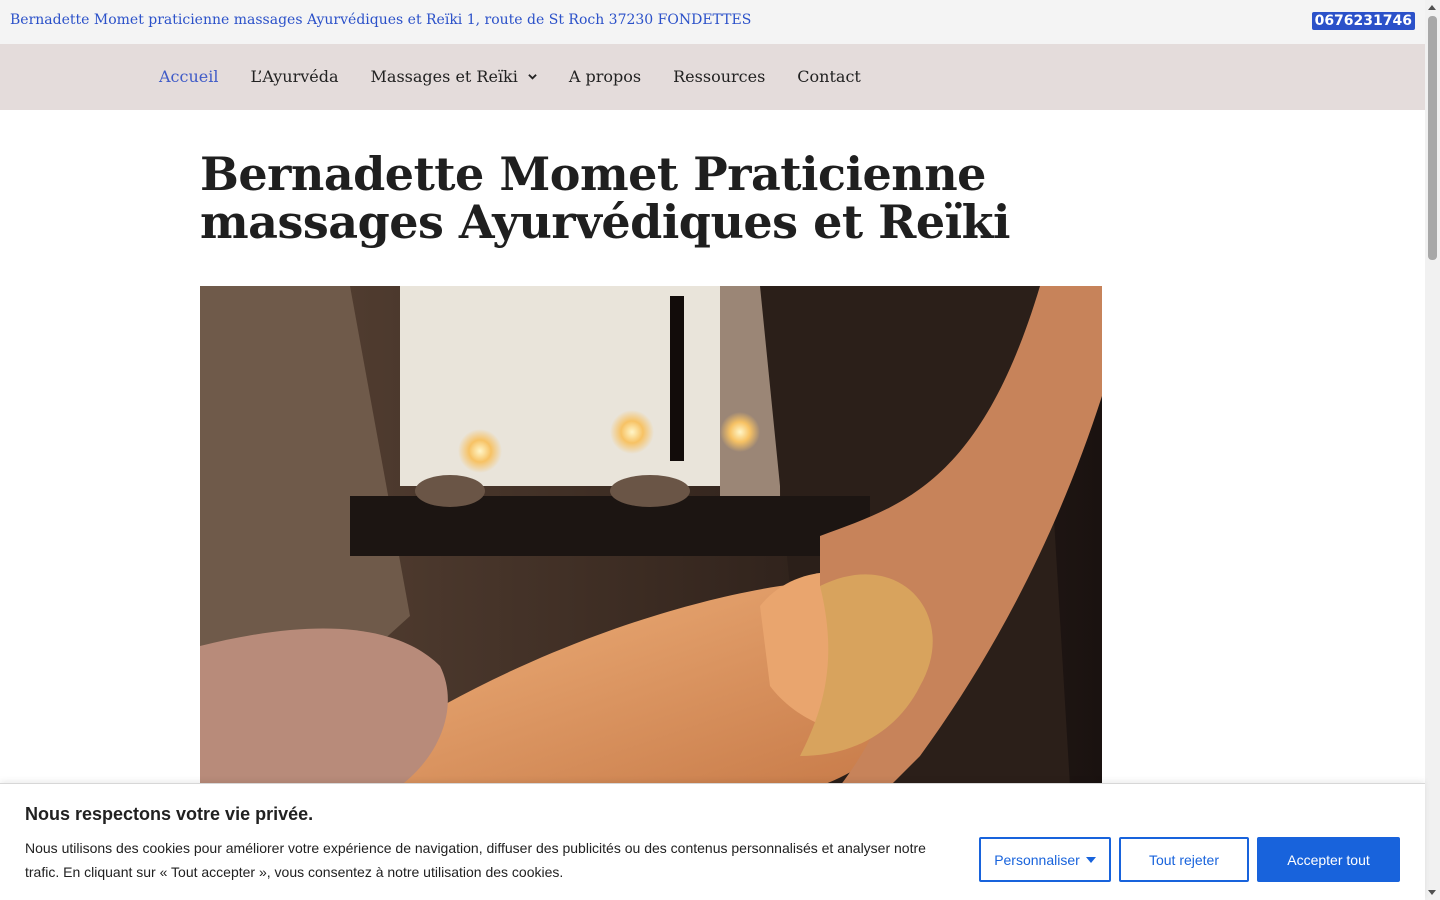 This screenshot has width=1440, height=900. I want to click on nav-item-ressources: Ressources, so click(719, 76).